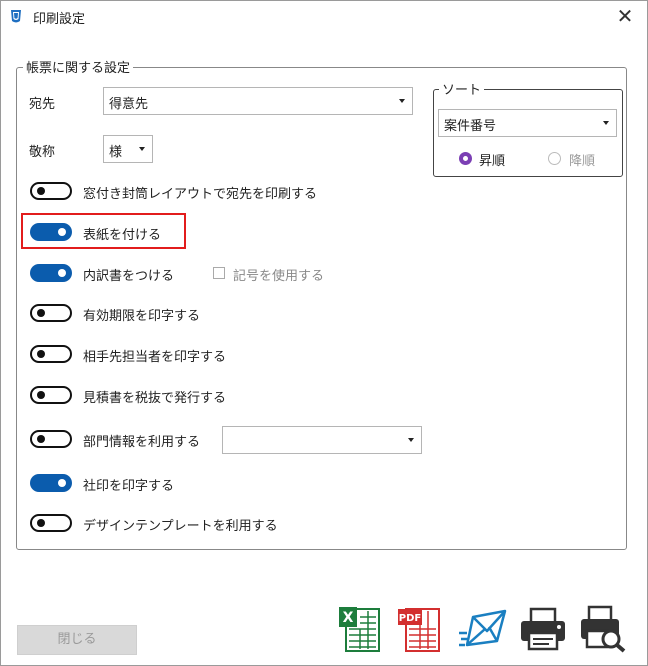 Image resolution: width=648 pixels, height=666 pixels. Describe the element at coordinates (180, 526) in the screenshot. I see `option-label: デザインテンプレートを利用する` at that location.